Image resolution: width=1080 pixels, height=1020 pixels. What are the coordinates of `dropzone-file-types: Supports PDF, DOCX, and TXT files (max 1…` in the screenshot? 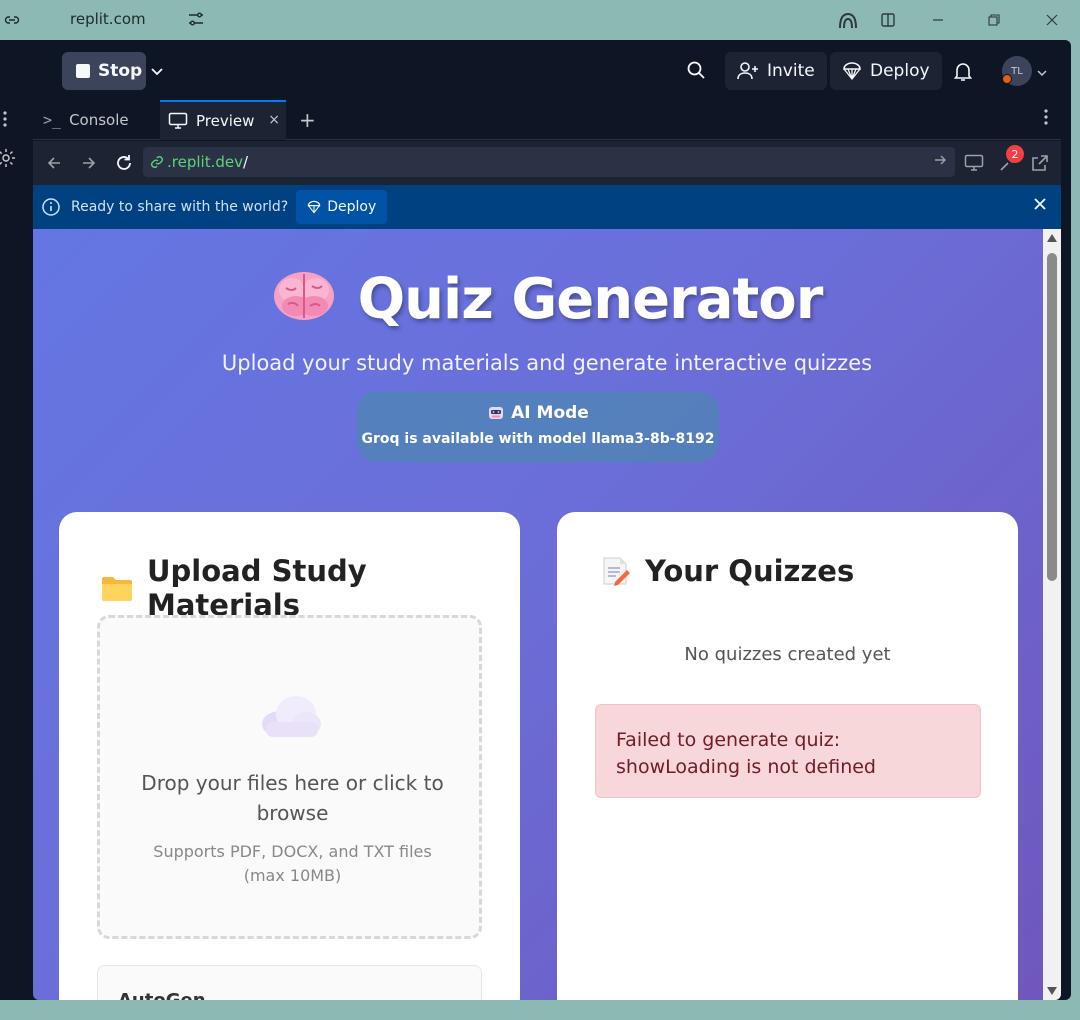 It's located at (292, 863).